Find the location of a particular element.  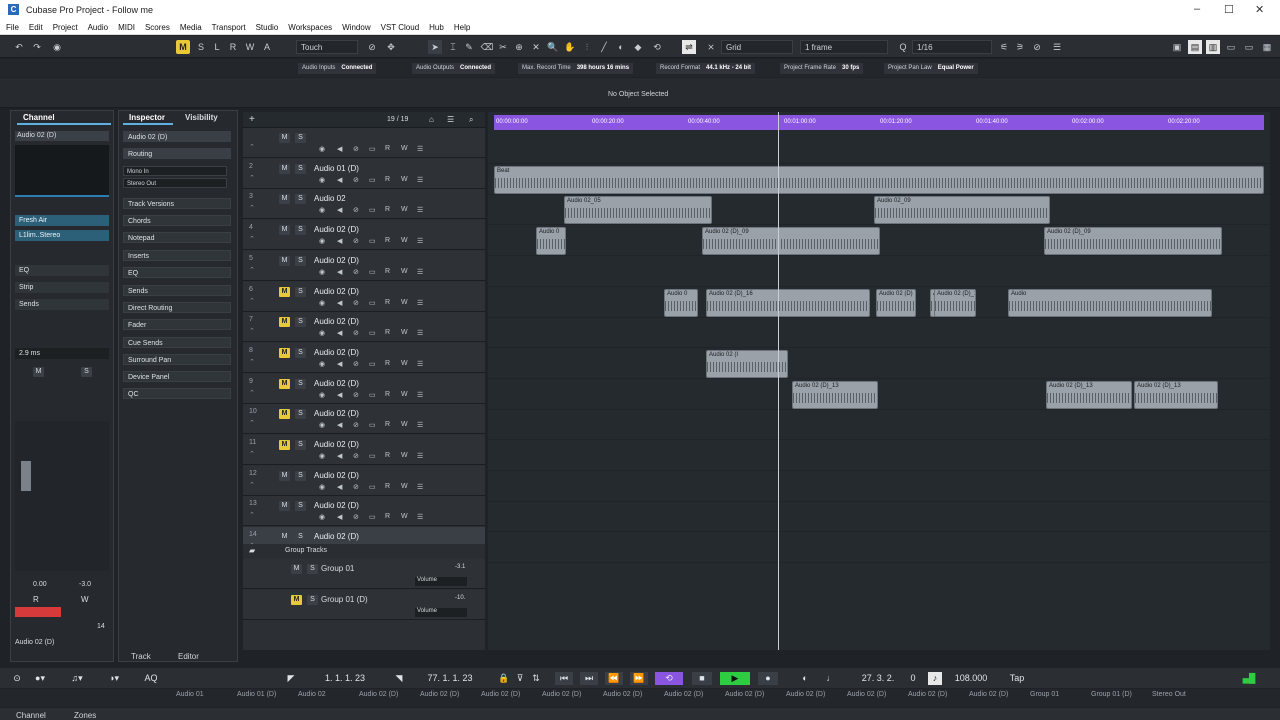

snap-type-select: Grid is located at coordinates (757, 47).